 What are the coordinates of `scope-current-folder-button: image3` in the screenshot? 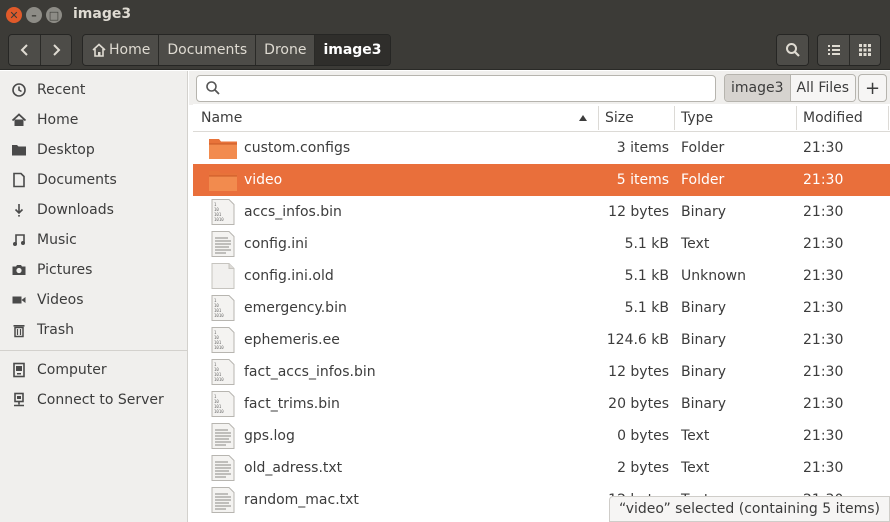 It's located at (757, 88).